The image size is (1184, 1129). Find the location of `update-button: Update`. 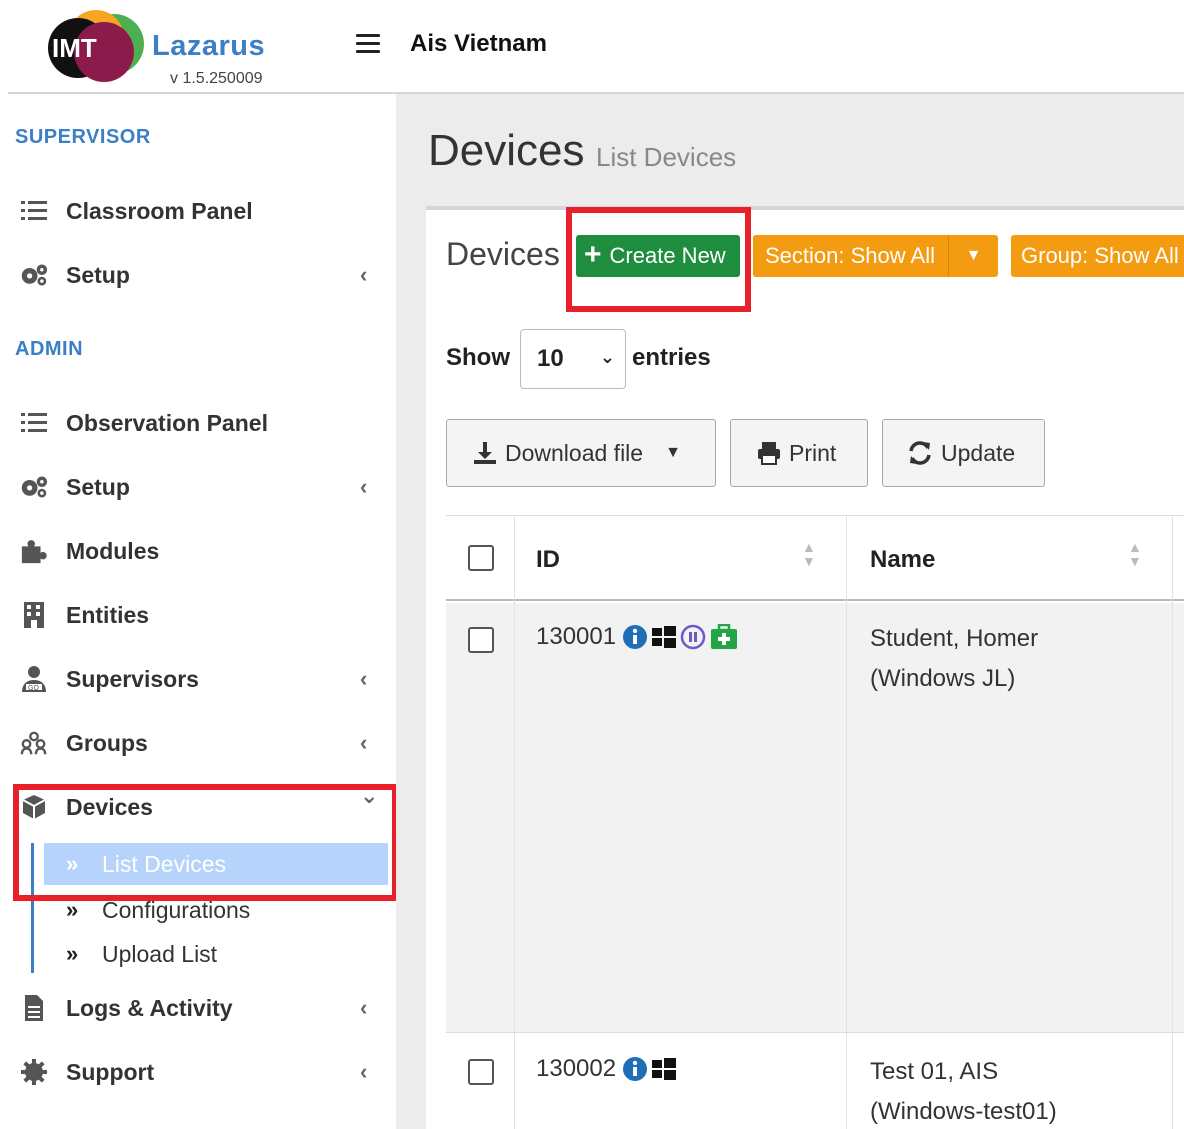

update-button: Update is located at coordinates (963, 453).